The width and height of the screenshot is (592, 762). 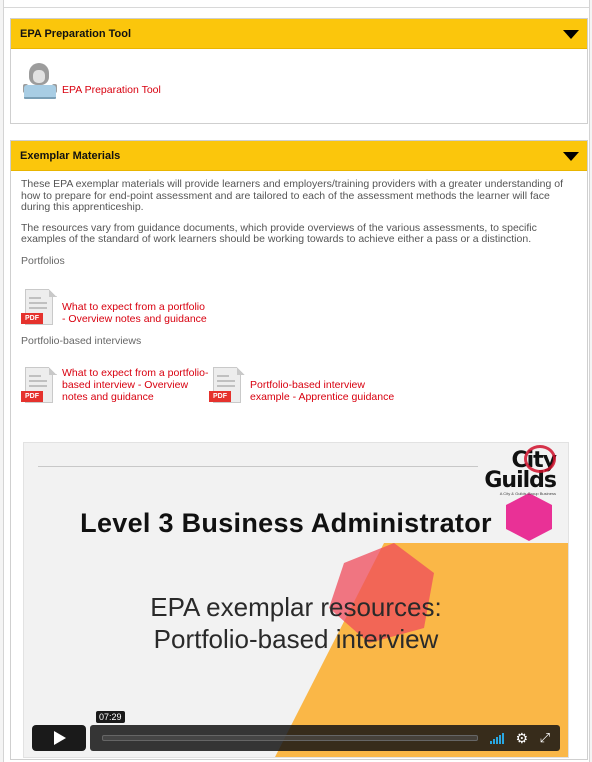 I want to click on progress-timeline, so click(x=290, y=738).